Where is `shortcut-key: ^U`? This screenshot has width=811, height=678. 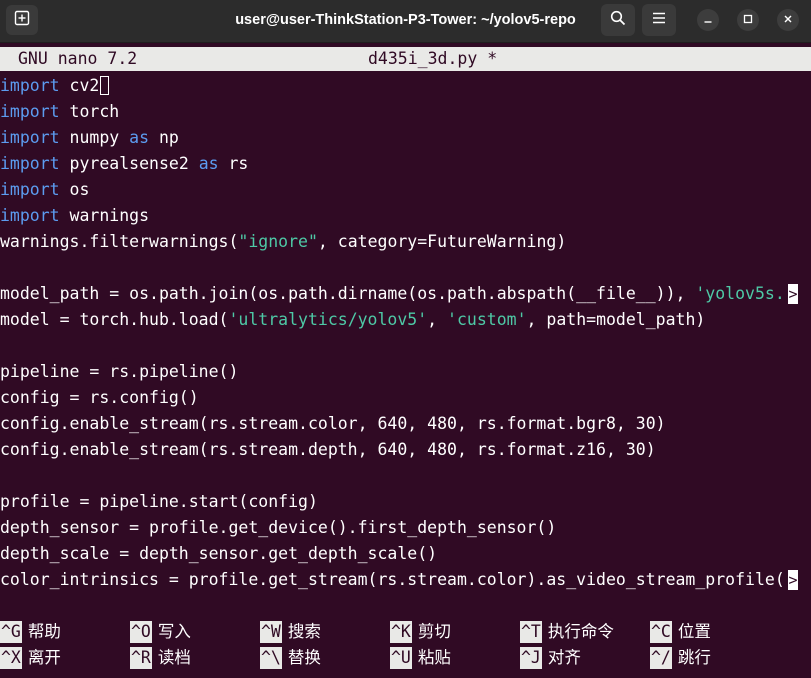
shortcut-key: ^U is located at coordinates (401, 658).